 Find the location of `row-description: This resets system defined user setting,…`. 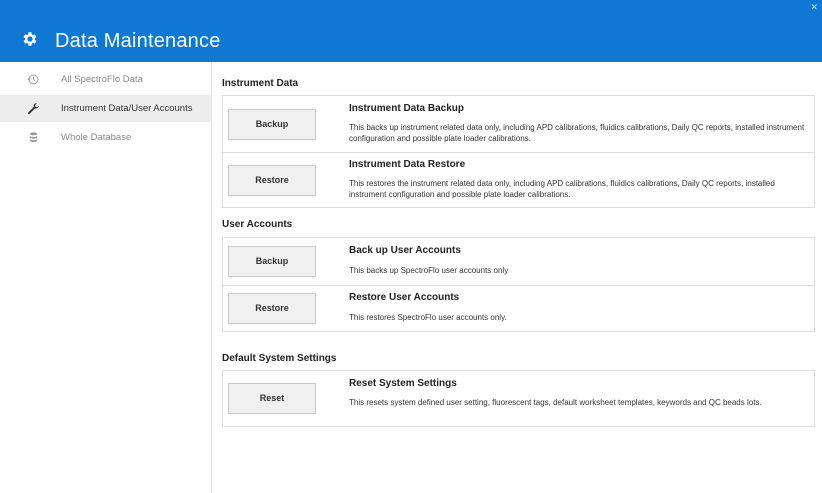

row-description: This resets system defined user setting,… is located at coordinates (555, 402).